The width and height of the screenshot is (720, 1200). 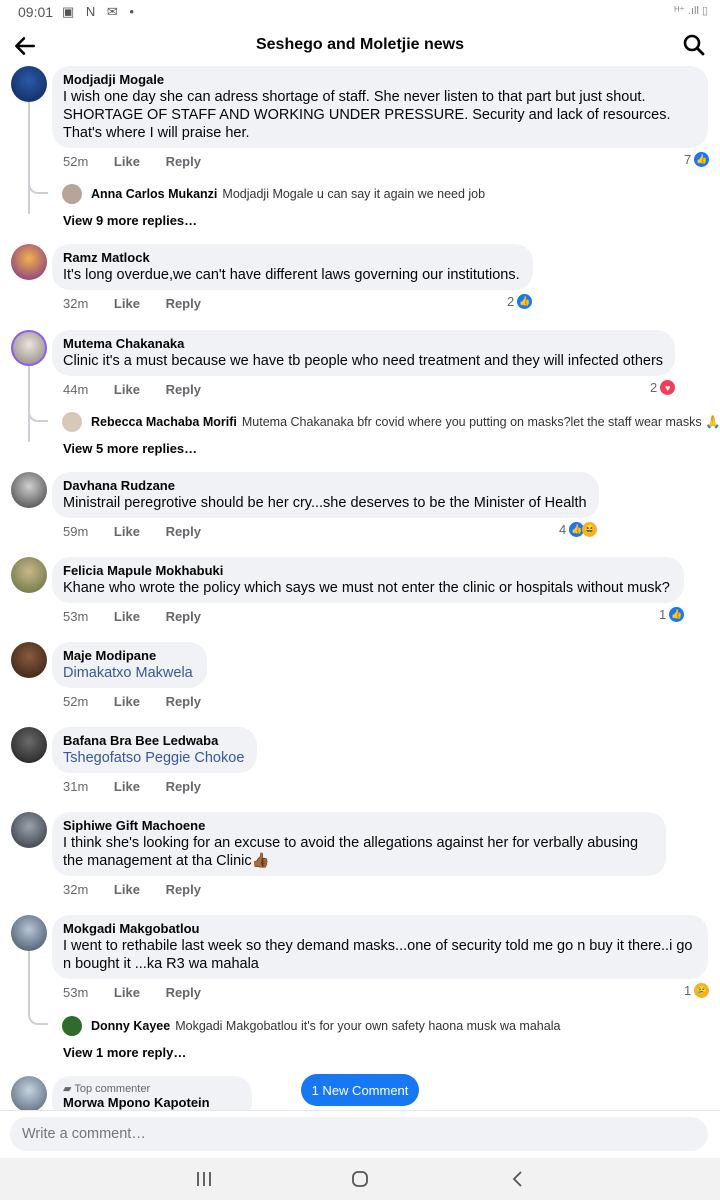 What do you see at coordinates (654, 387) in the screenshot?
I see `reaction-number: 2` at bounding box center [654, 387].